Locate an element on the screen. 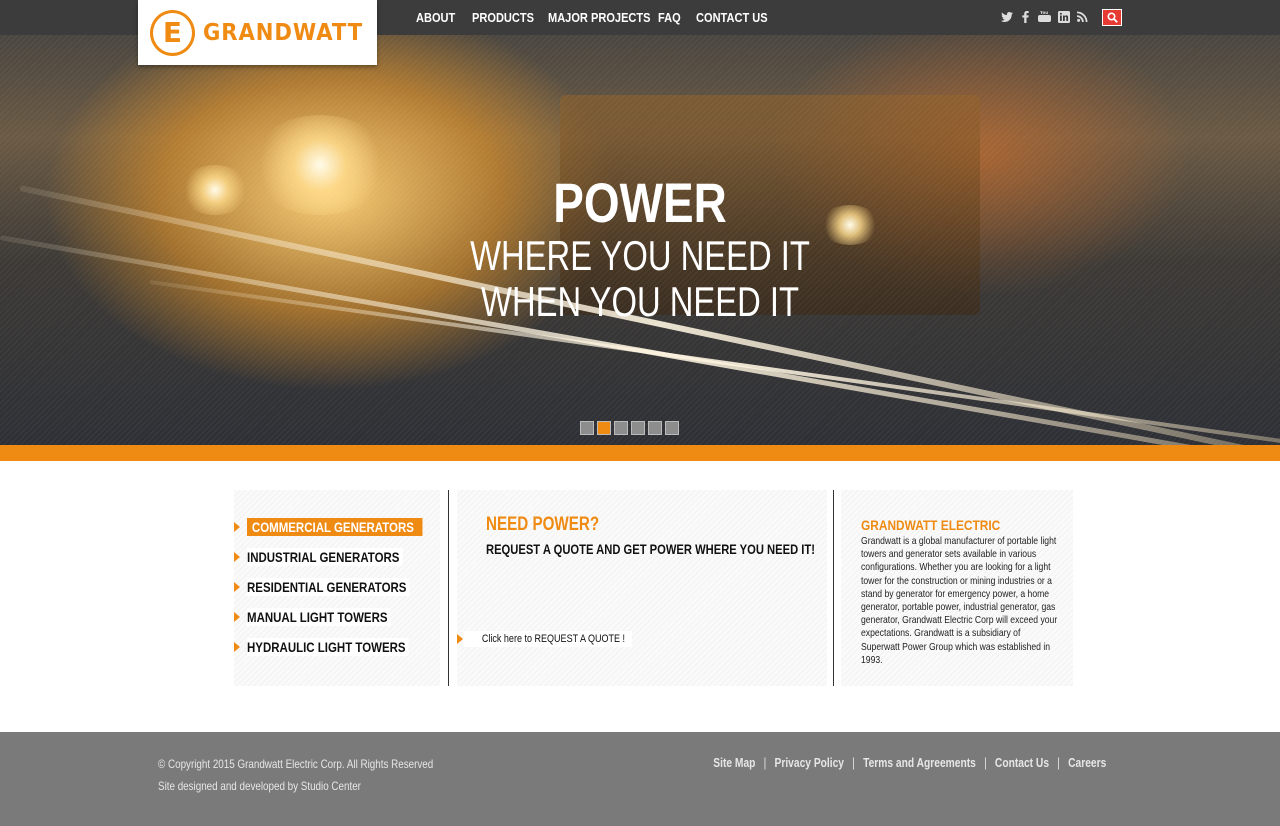  linkedin-icon is located at coordinates (1063, 16).